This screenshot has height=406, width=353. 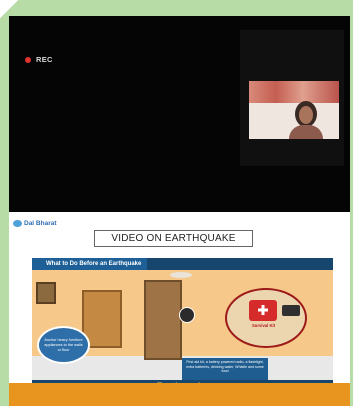 What do you see at coordinates (294, 110) in the screenshot?
I see `participant-video` at bounding box center [294, 110].